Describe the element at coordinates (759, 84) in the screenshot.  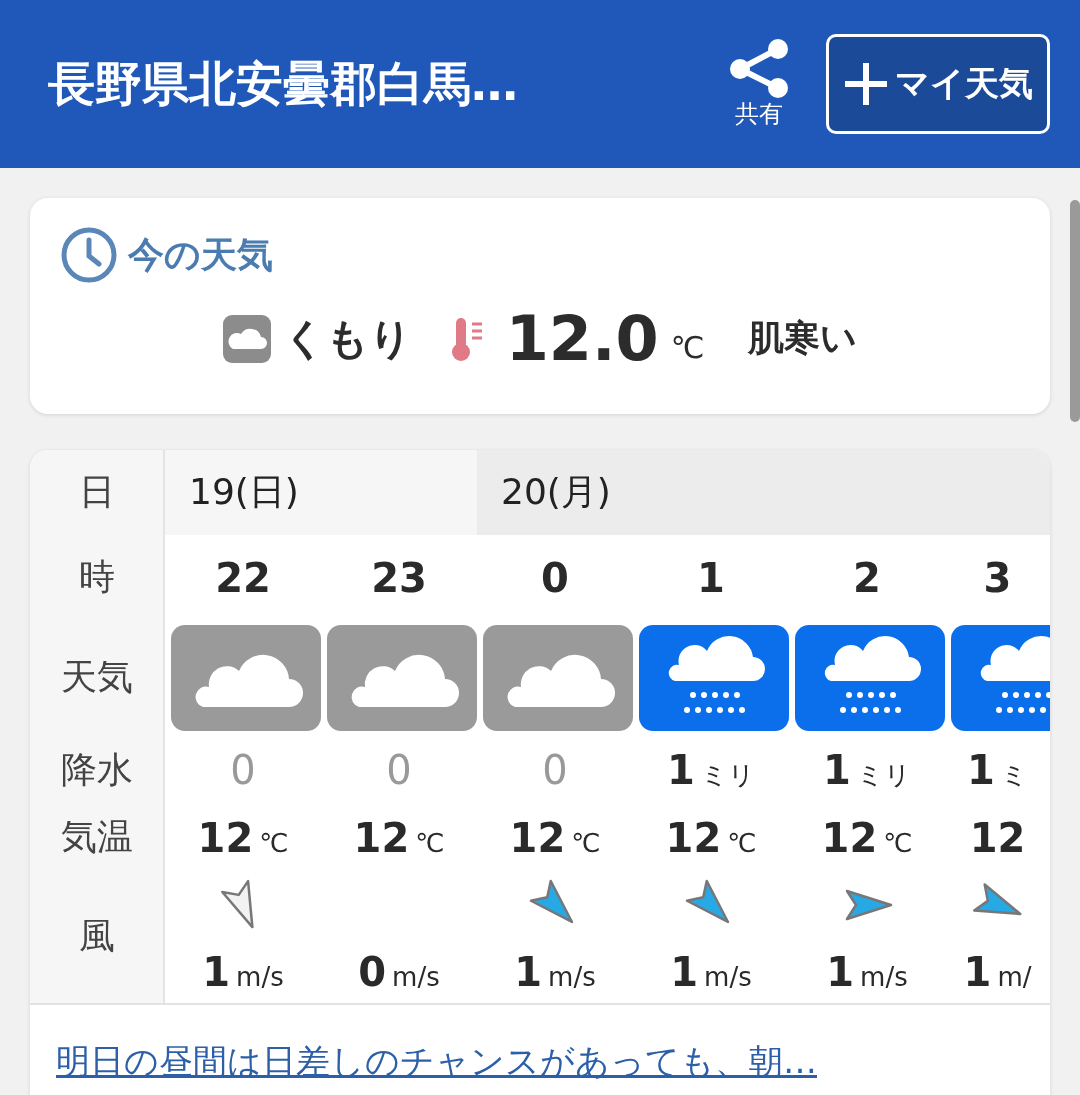
I see `share-button: 共有` at that location.